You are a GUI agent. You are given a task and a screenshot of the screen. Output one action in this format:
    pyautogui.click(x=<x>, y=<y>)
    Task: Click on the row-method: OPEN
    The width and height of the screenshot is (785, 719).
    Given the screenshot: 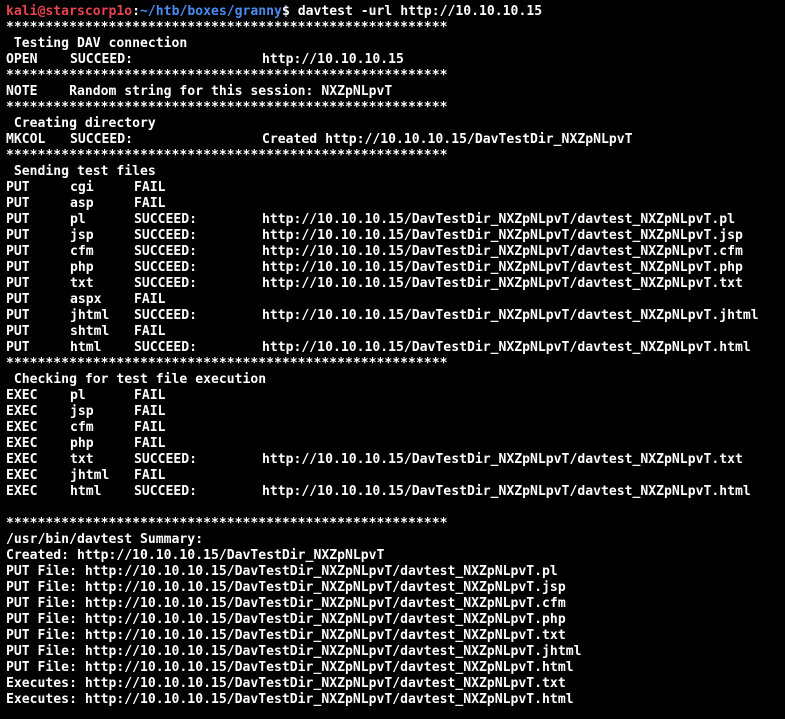 What is the action you would take?
    pyautogui.click(x=22, y=59)
    